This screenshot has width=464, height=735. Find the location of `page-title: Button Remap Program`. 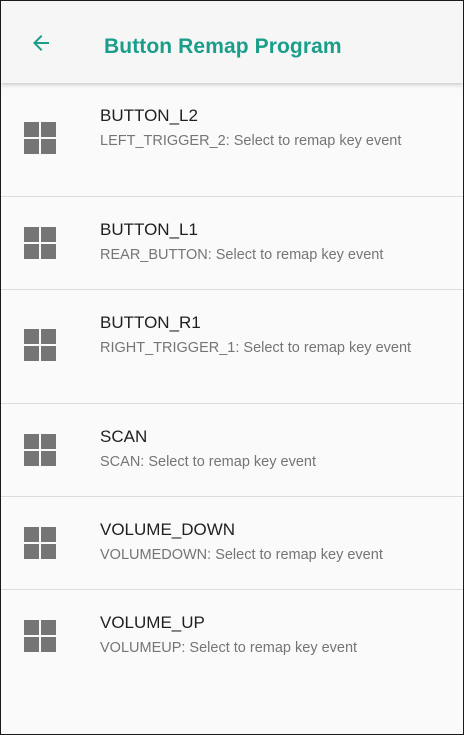

page-title: Button Remap Program is located at coordinates (223, 46).